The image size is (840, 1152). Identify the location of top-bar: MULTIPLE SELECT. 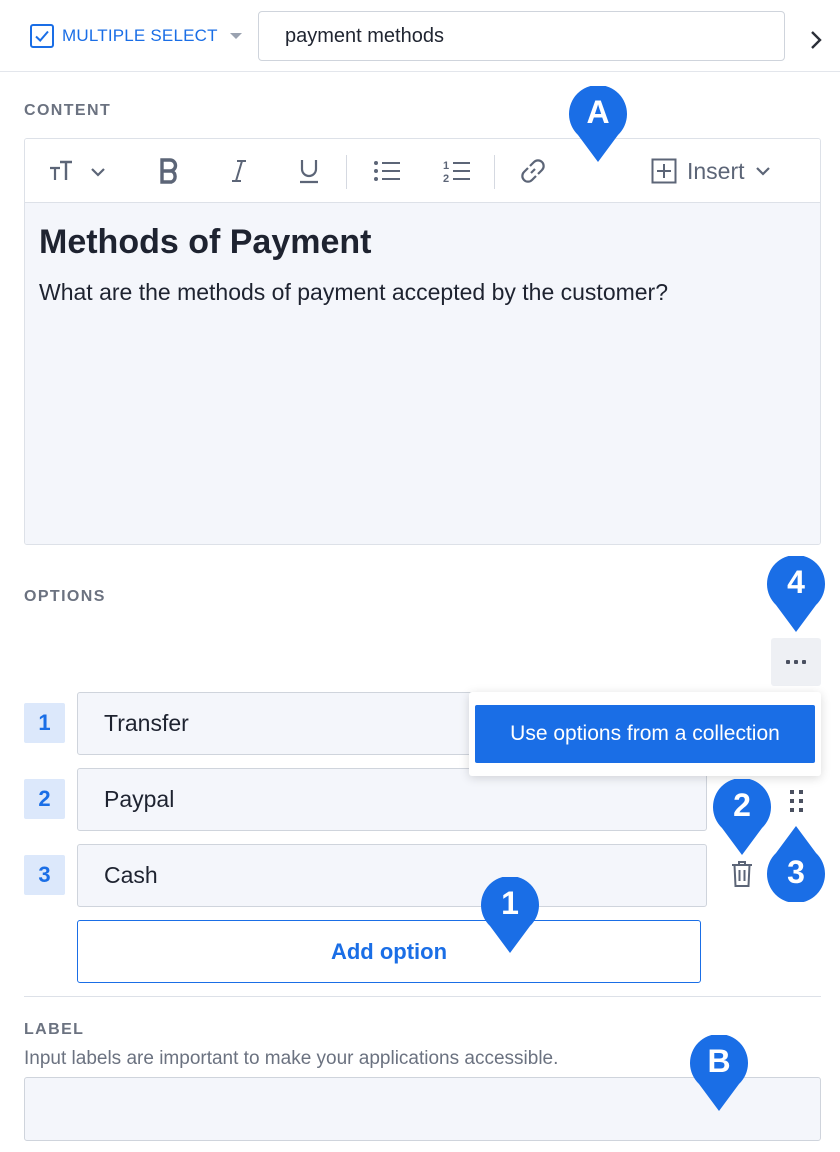
(420, 36).